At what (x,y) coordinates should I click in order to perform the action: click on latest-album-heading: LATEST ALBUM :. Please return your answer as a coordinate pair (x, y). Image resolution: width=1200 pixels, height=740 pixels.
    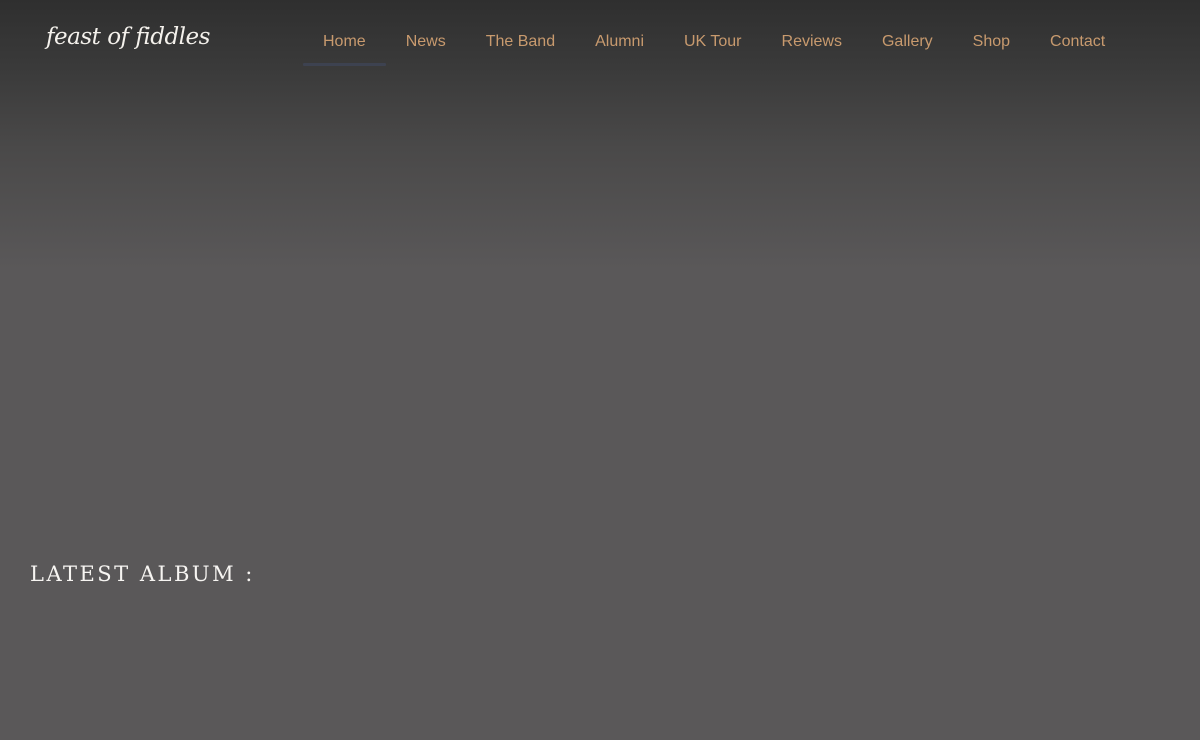
    Looking at the image, I should click on (142, 574).